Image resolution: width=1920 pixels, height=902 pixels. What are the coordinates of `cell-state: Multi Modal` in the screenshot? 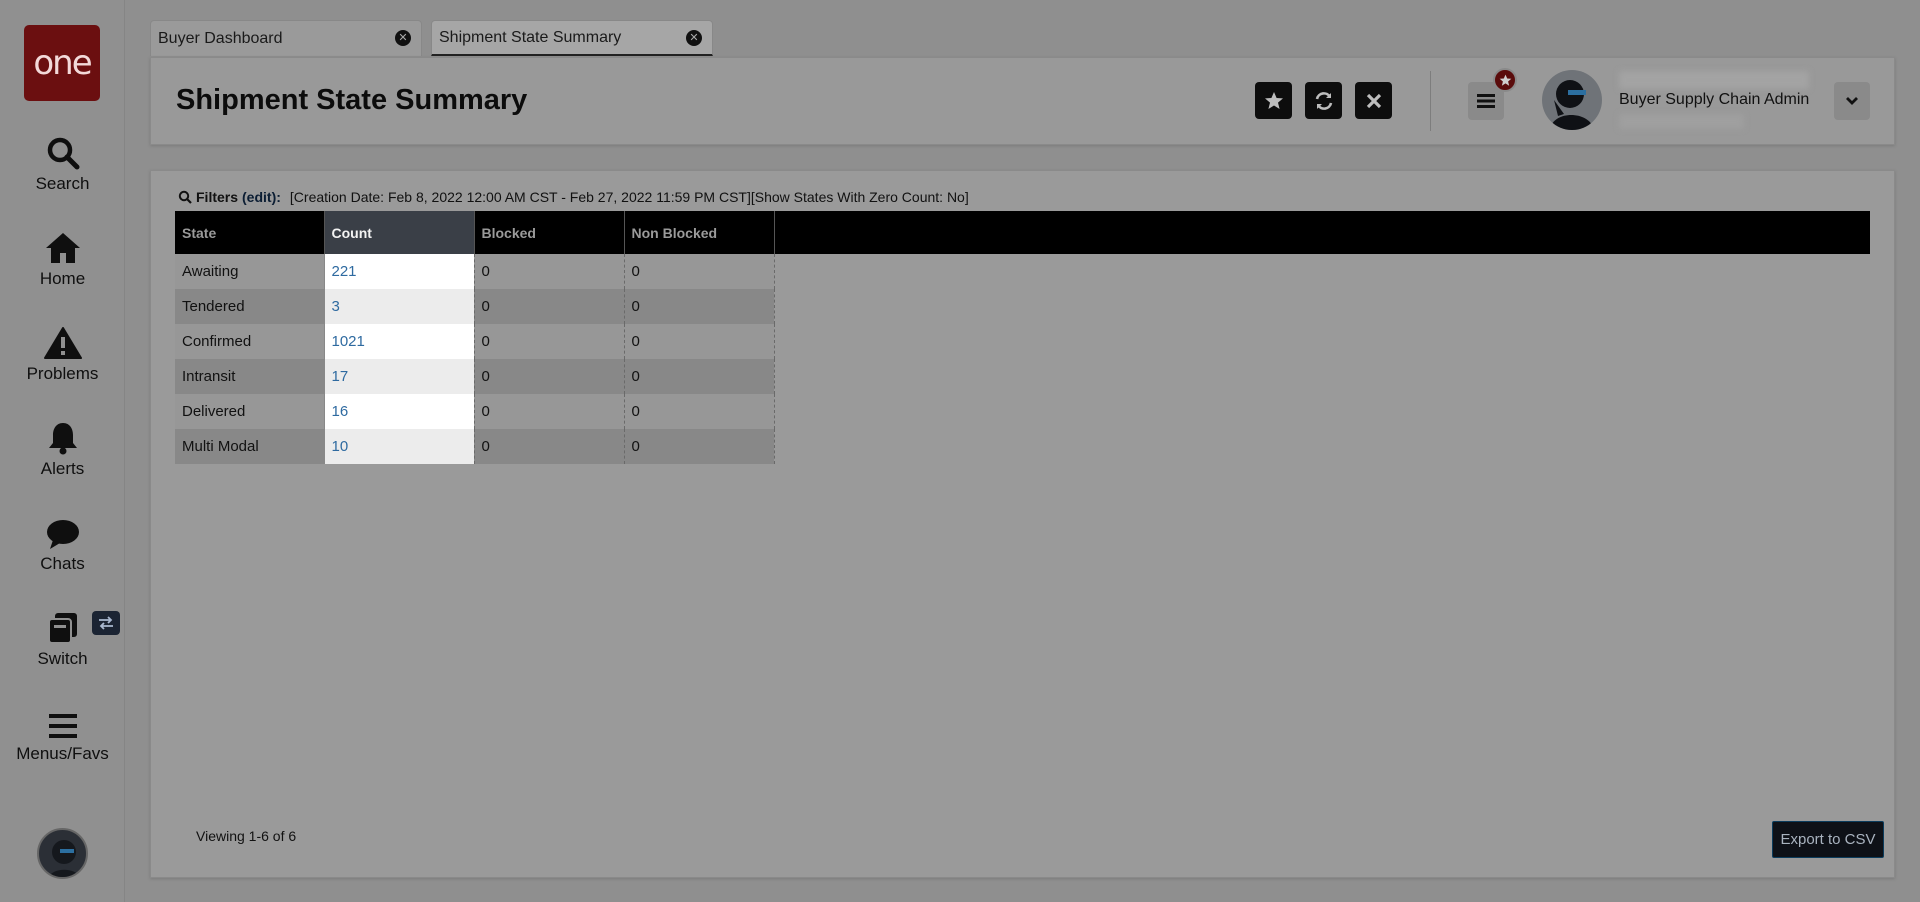 It's located at (250, 446).